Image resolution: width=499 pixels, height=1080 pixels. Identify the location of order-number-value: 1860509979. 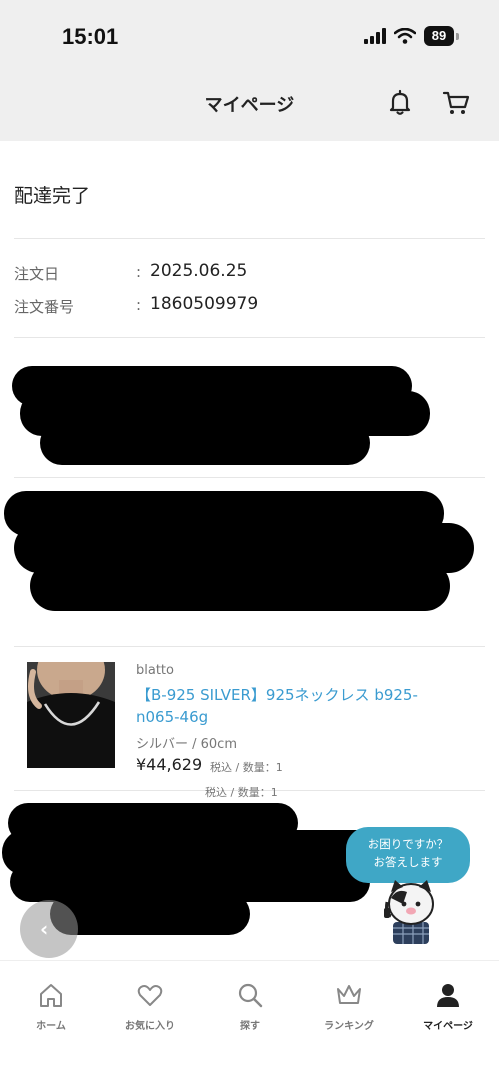
(204, 304).